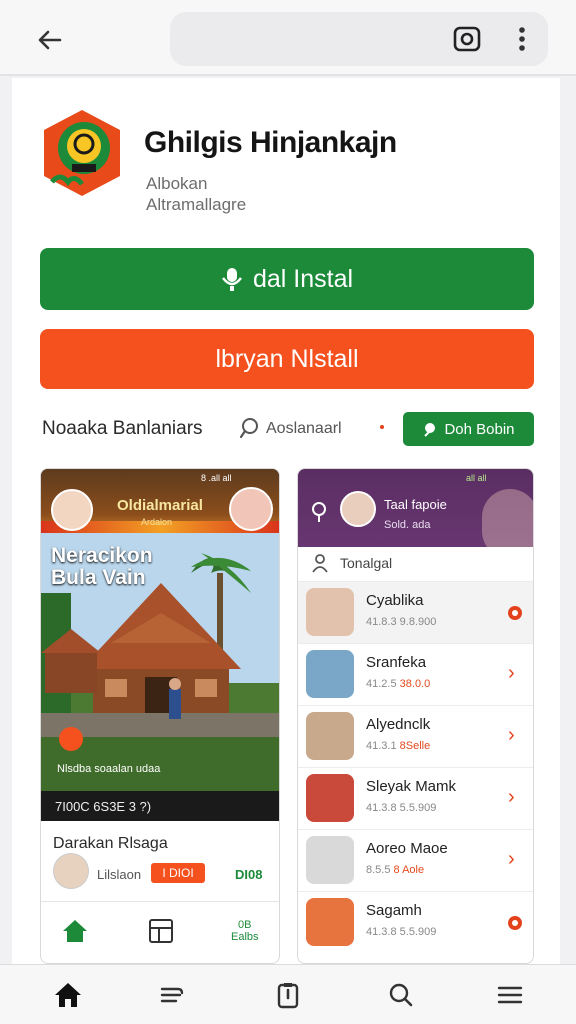 This screenshot has width=576, height=1024. I want to click on card-footer-label: 0B Ealbs, so click(245, 931).